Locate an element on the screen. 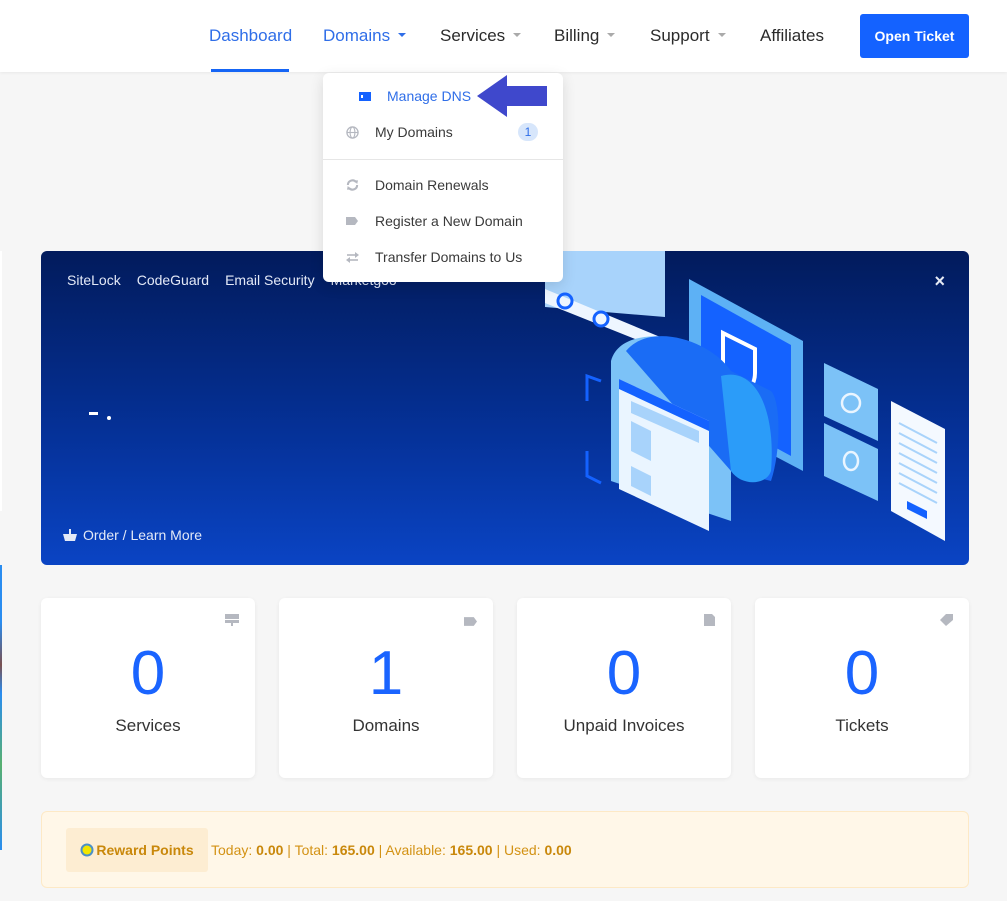 This screenshot has height=901, width=1007. stat-value: 1 is located at coordinates (386, 673).